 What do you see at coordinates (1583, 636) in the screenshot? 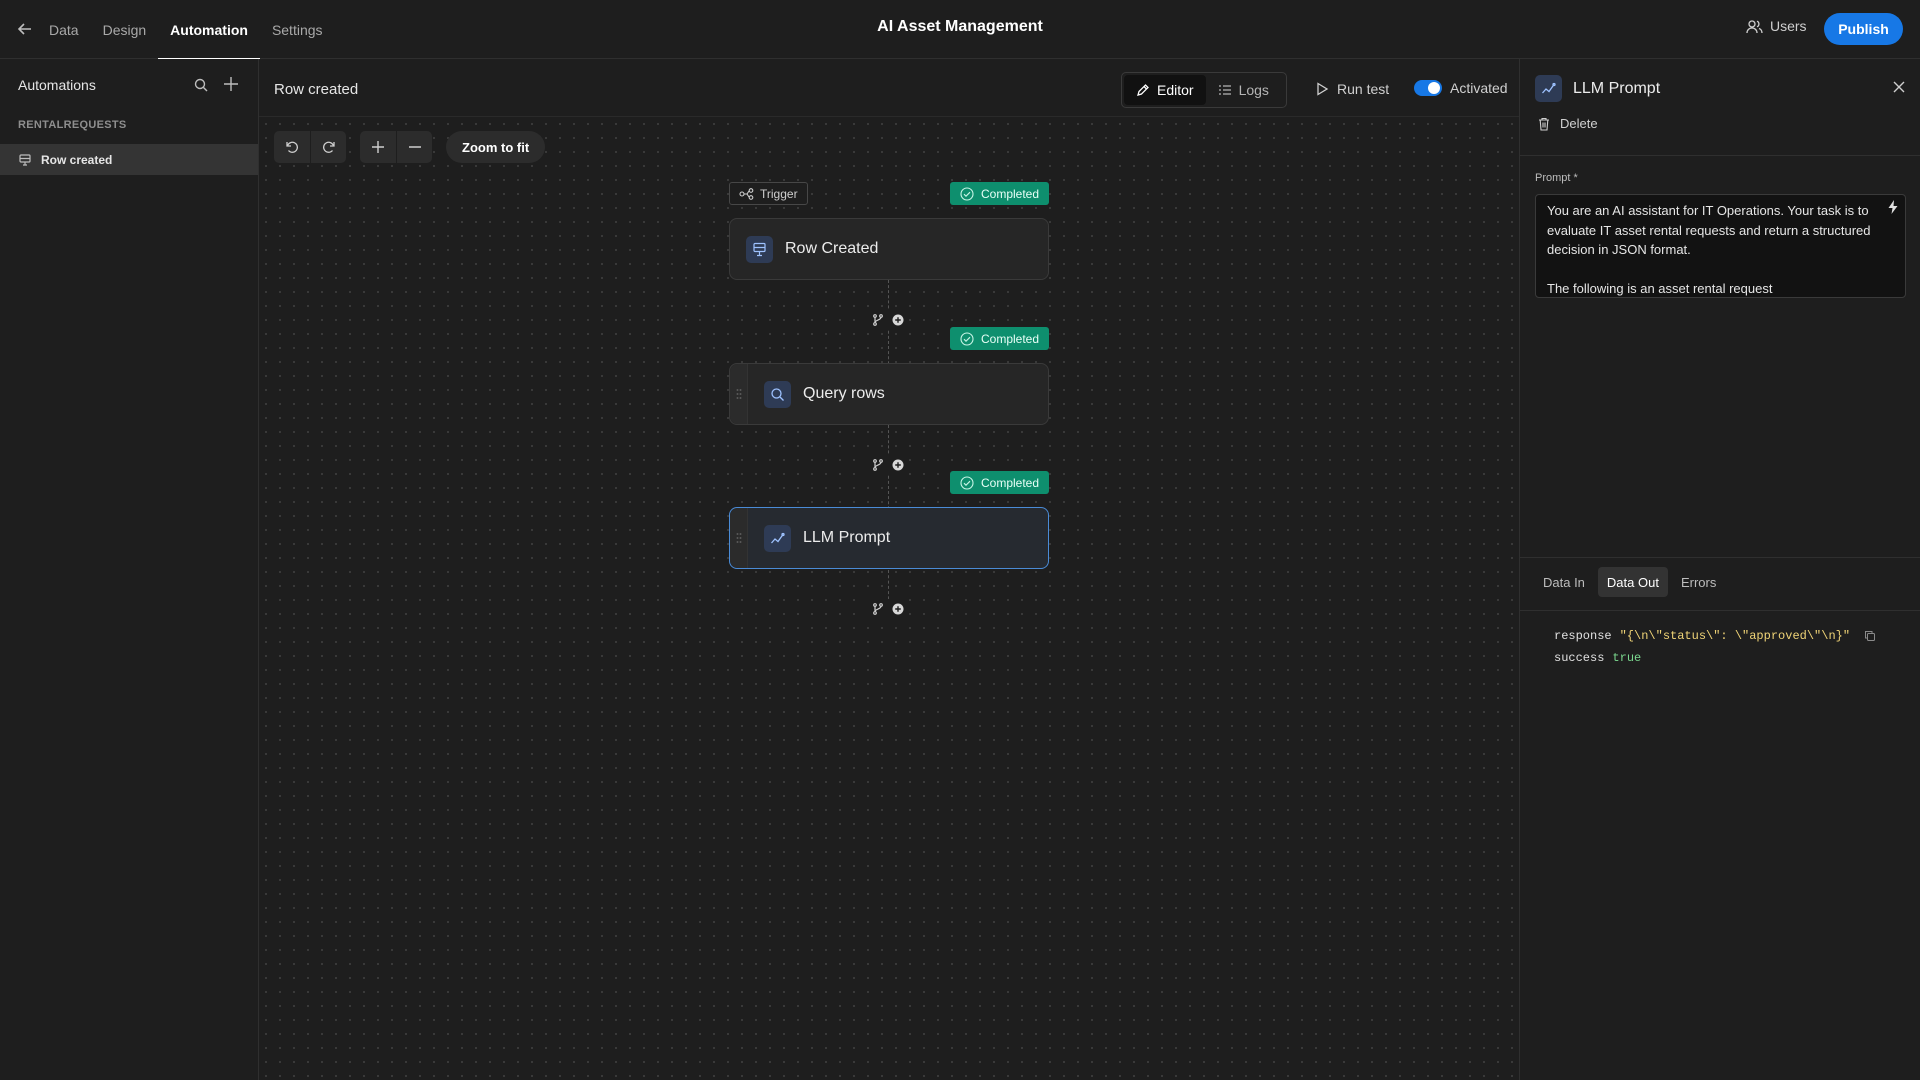
I see `output-key: response` at bounding box center [1583, 636].